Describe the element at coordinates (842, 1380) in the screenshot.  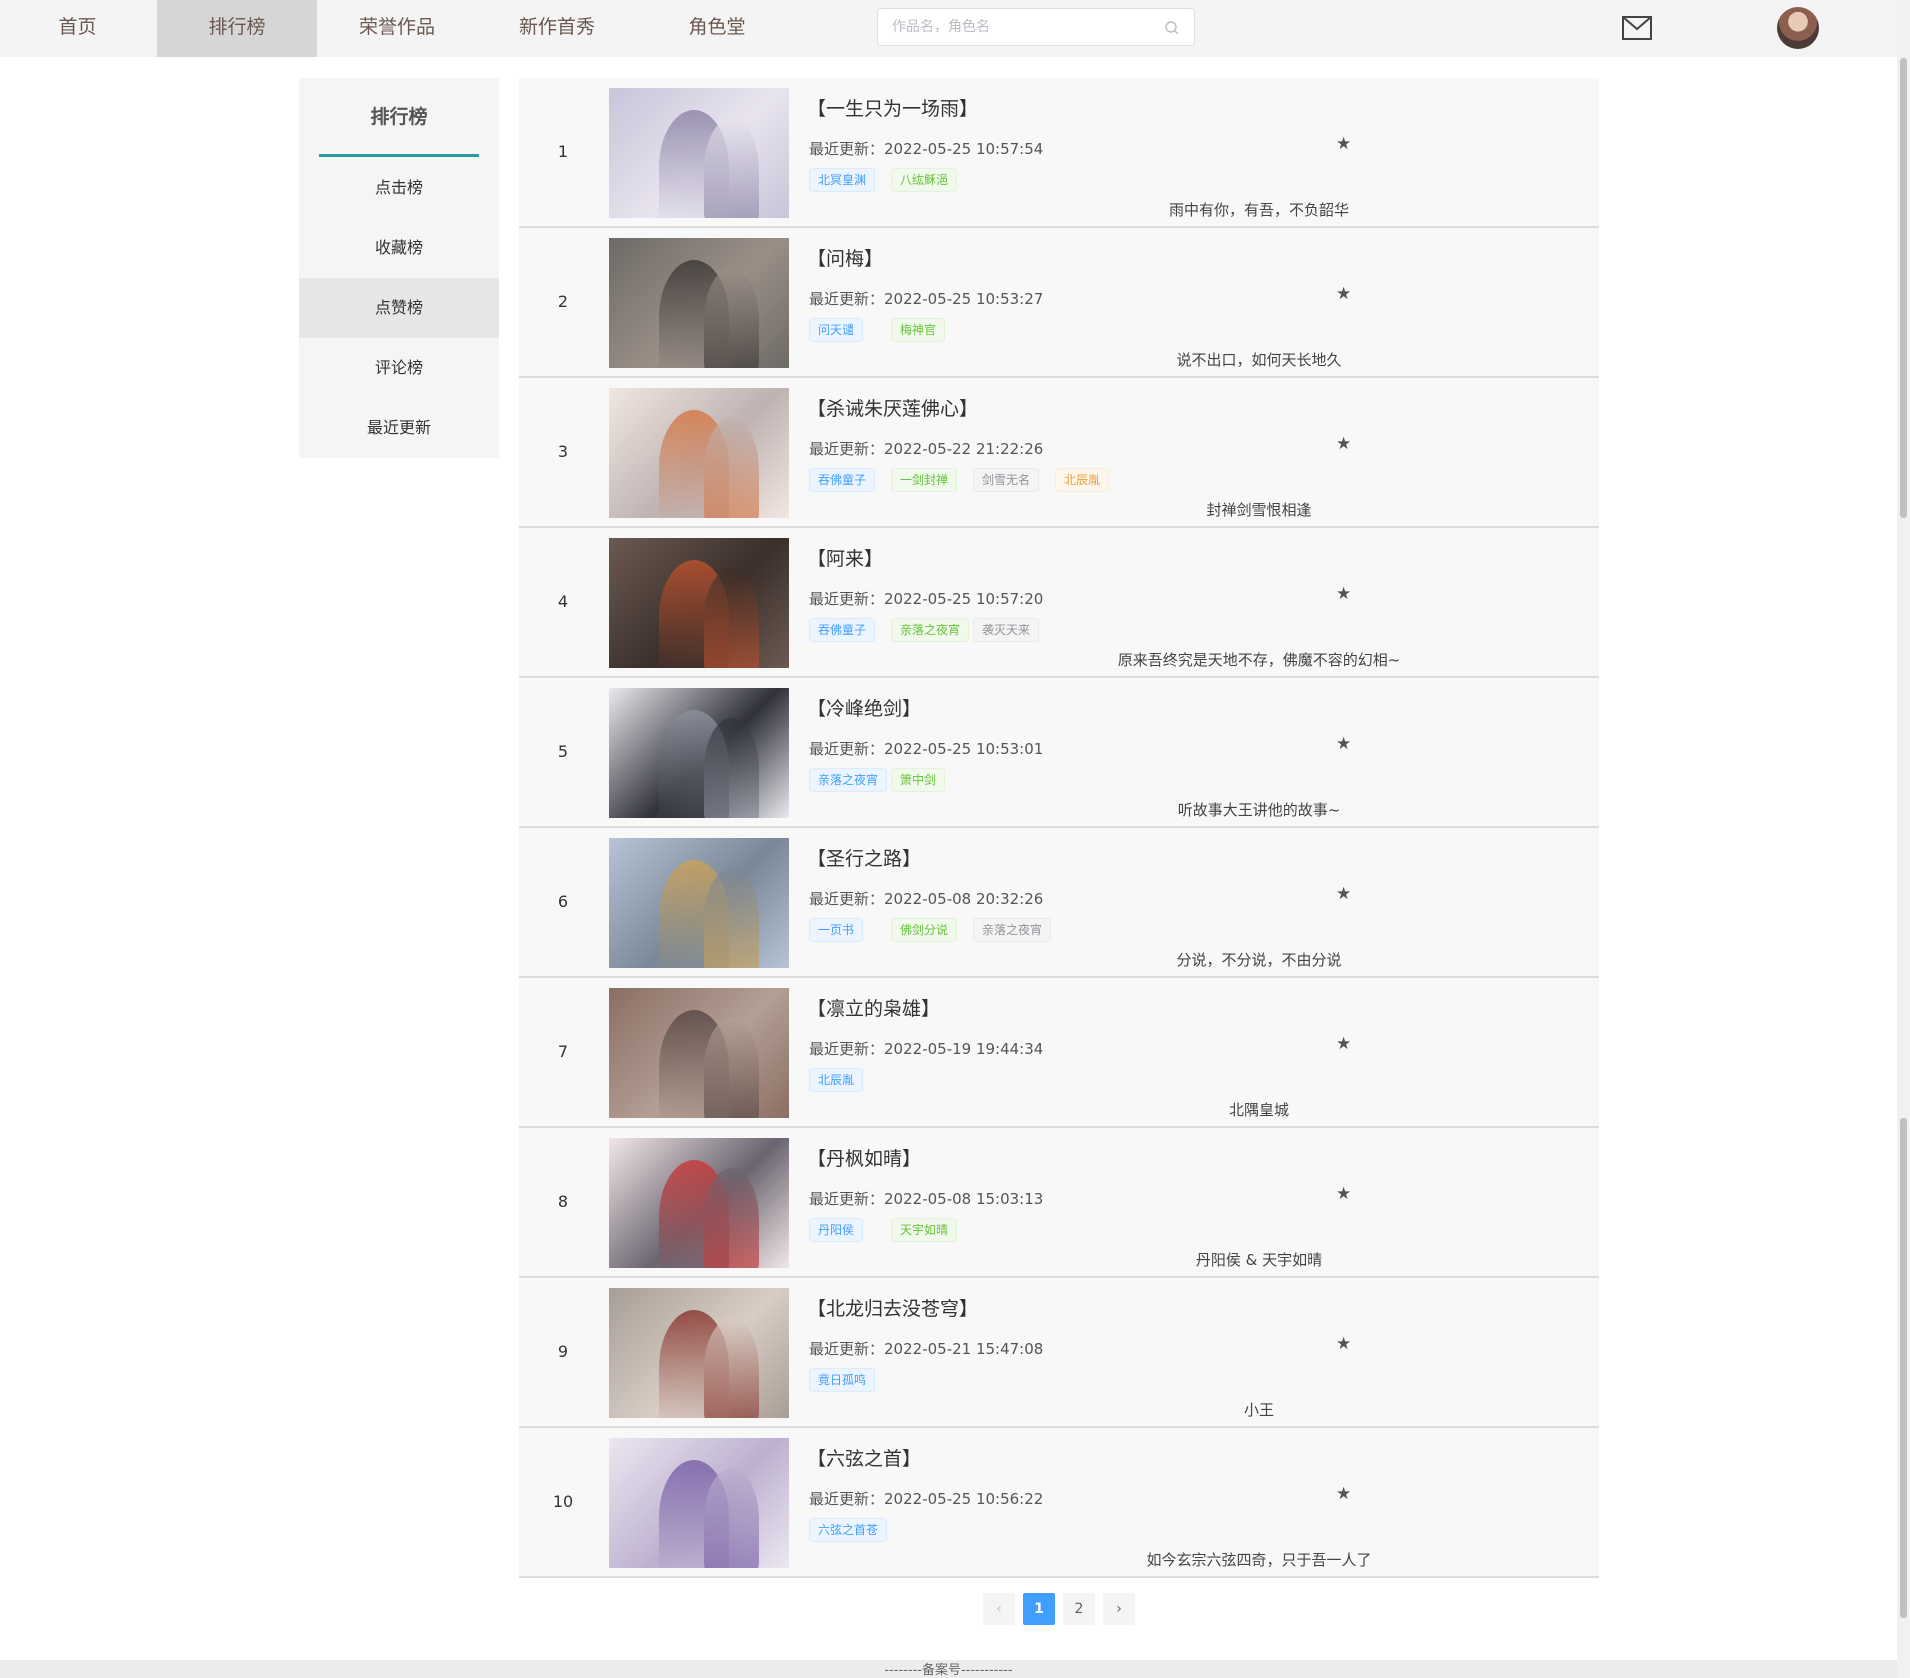
I see `character-tag: 竟日孤鸣` at that location.